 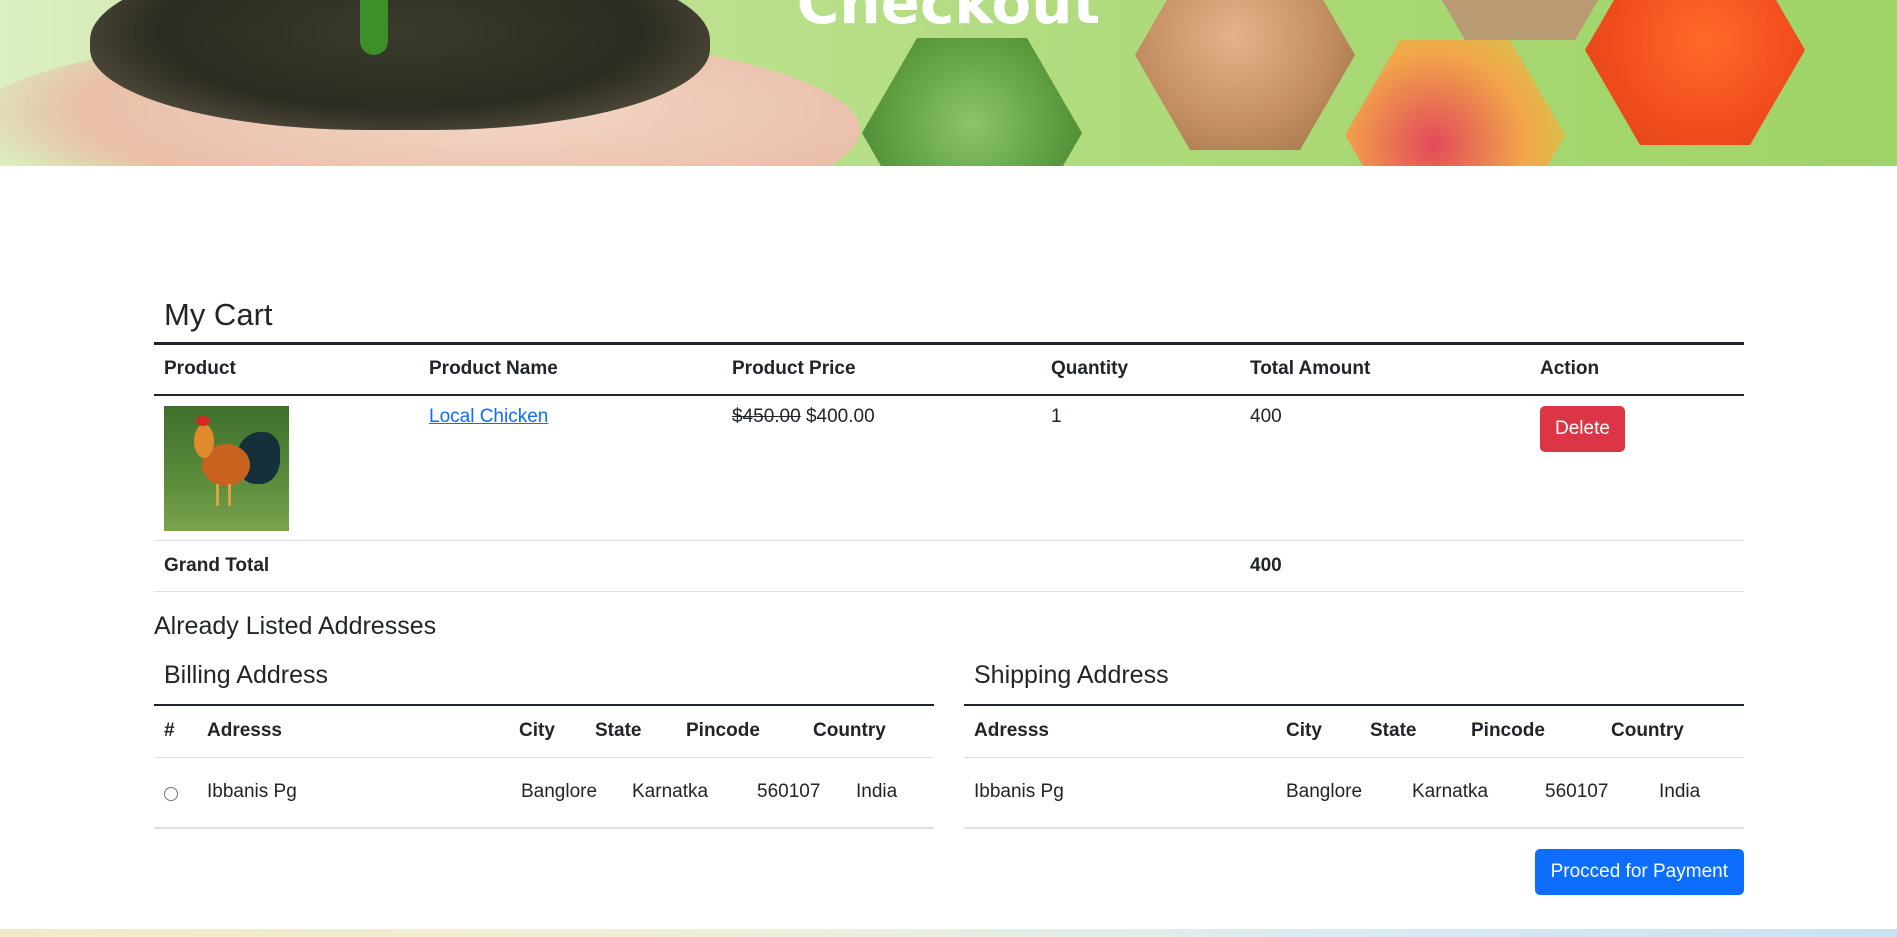 What do you see at coordinates (1385, 566) in the screenshot?
I see `grand-total-value: 400` at bounding box center [1385, 566].